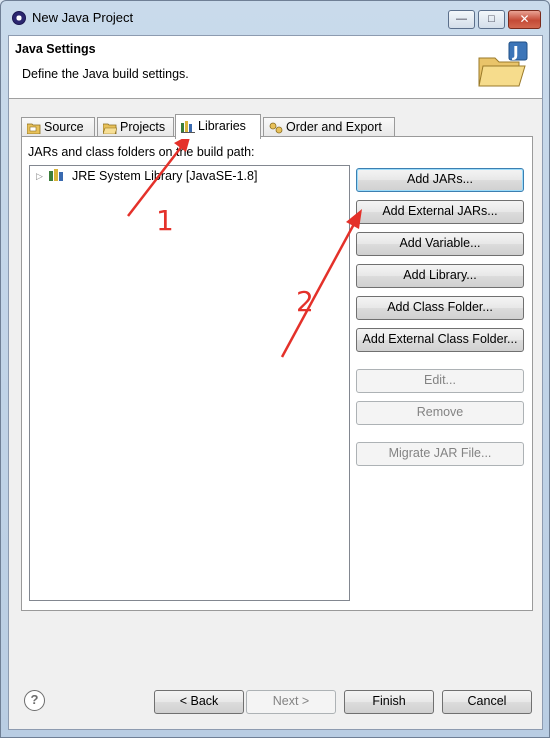 The image size is (550, 738). I want to click on cancel-button: Cancel, so click(487, 702).